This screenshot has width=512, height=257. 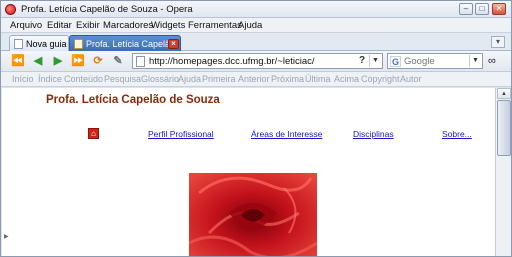 What do you see at coordinates (466, 9) in the screenshot?
I see `minimize-button: –` at bounding box center [466, 9].